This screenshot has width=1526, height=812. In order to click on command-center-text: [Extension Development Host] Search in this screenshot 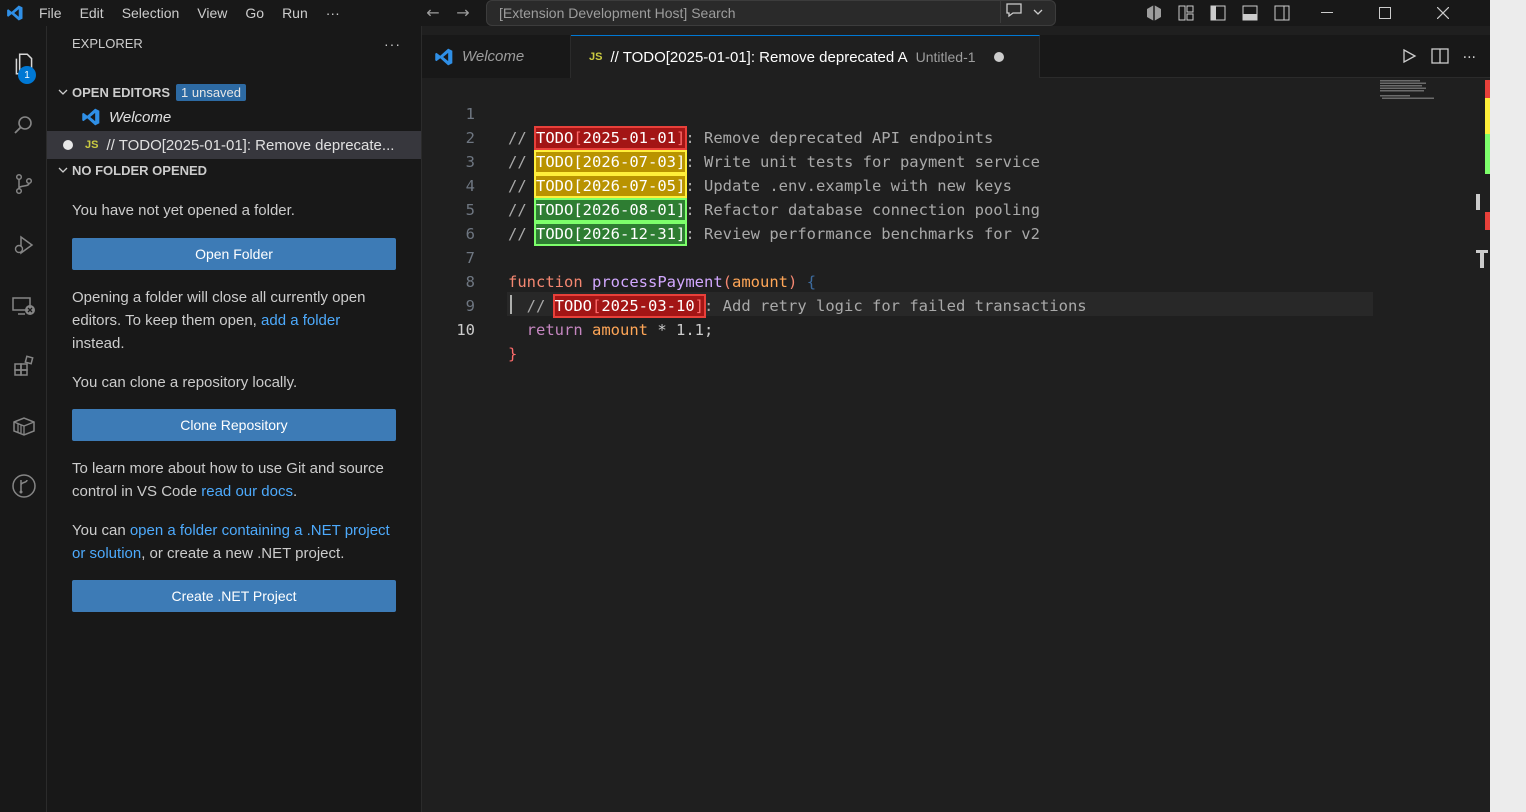, I will do `click(617, 13)`.